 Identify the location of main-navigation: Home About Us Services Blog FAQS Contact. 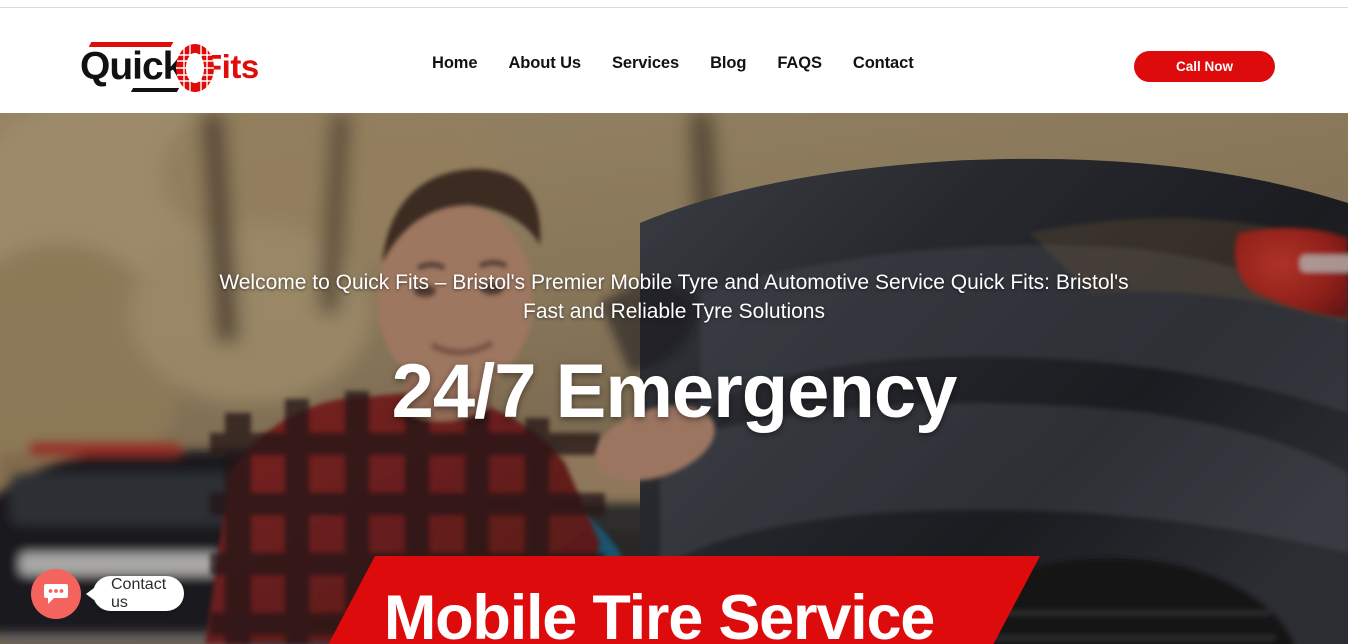
(673, 63).